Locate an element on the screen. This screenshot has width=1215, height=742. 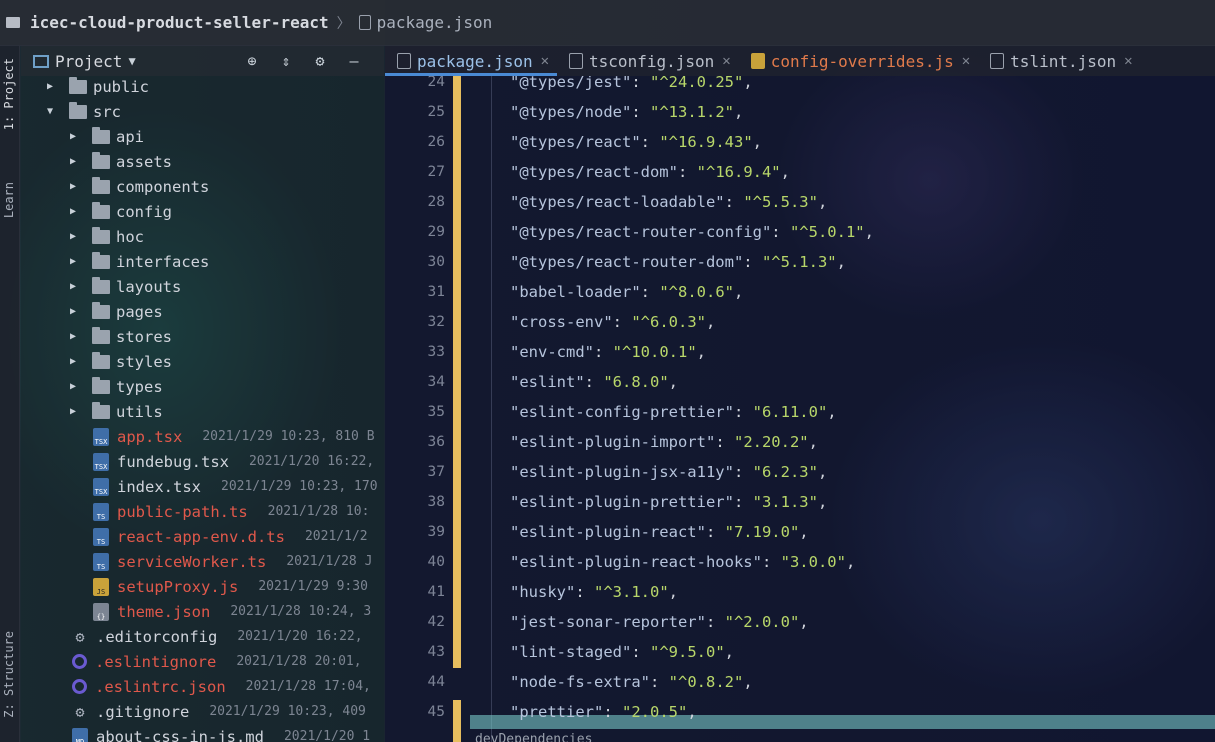
tree-file: TS public-path.ts 2021/1/28 10: is located at coordinates (231, 511).